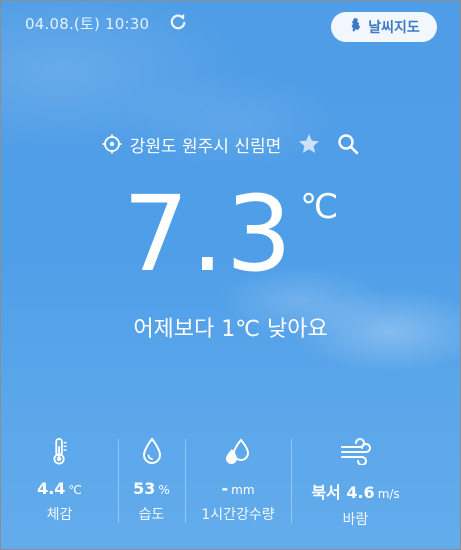  I want to click on temperature-value: 7.3, so click(208, 234).